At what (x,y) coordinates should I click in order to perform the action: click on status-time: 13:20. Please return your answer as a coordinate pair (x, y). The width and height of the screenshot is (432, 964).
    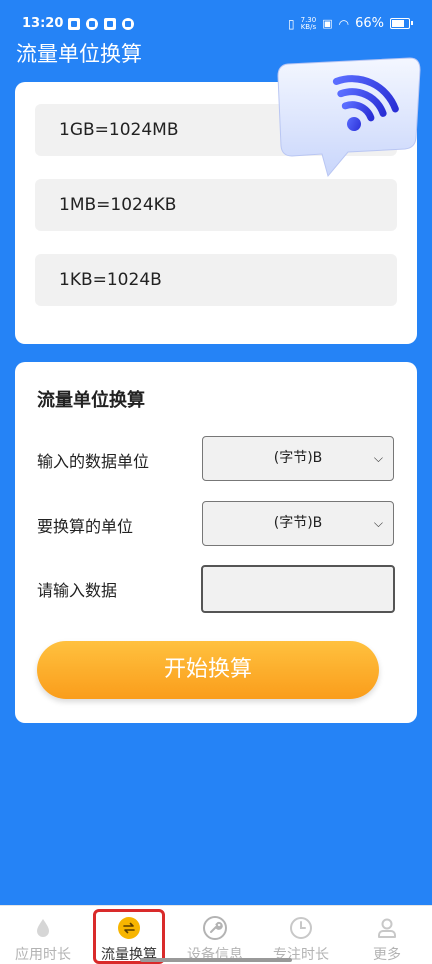
    Looking at the image, I should click on (43, 23).